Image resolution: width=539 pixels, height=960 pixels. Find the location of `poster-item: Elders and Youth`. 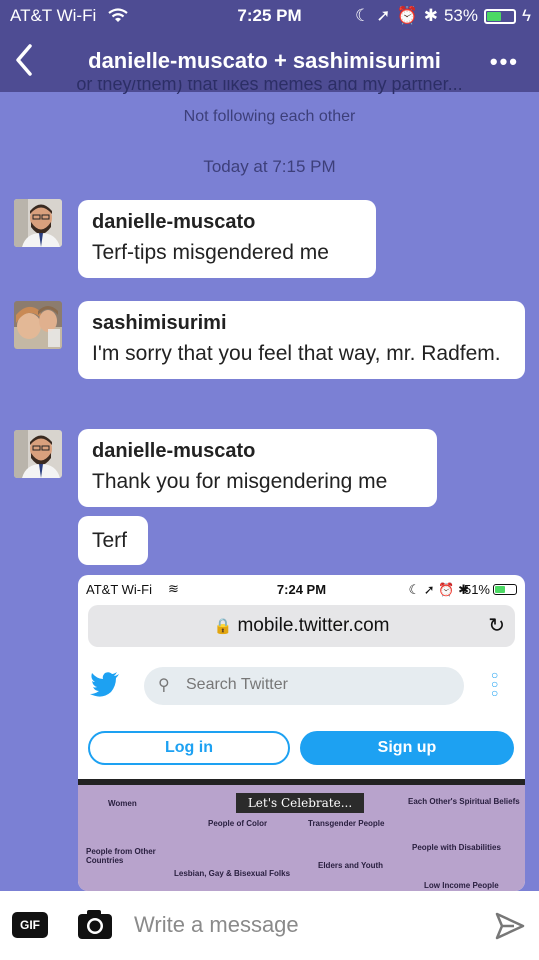

poster-item: Elders and Youth is located at coordinates (351, 865).